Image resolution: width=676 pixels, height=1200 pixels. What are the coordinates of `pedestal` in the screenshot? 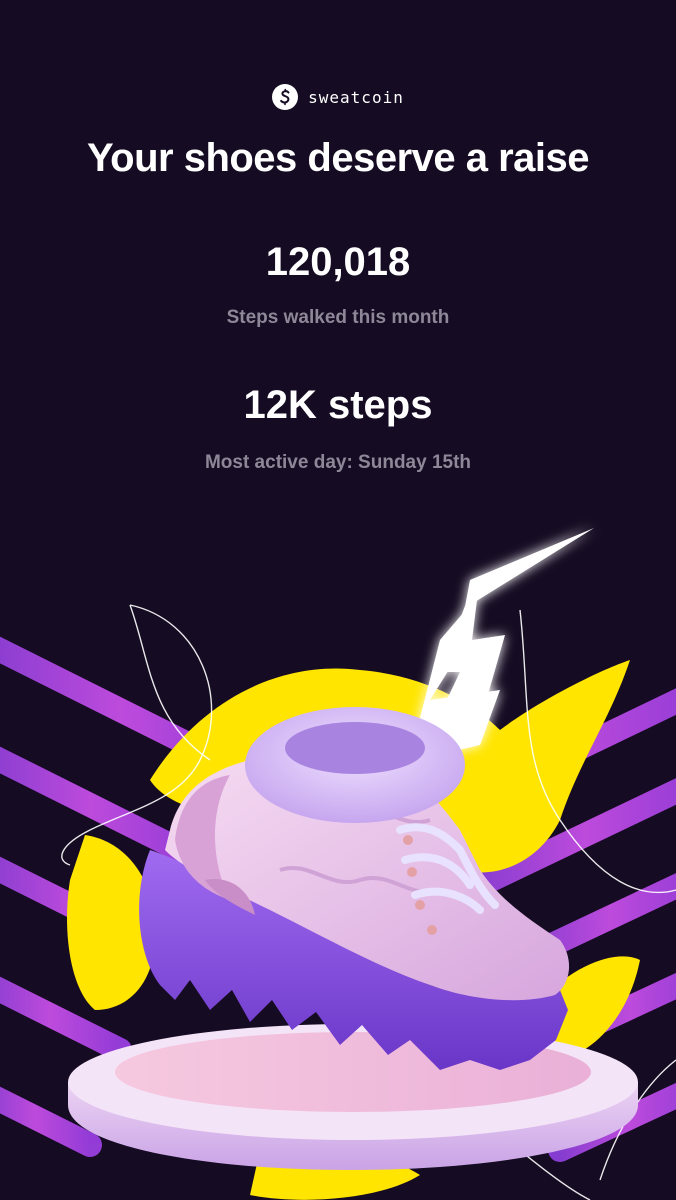 It's located at (353, 1097).